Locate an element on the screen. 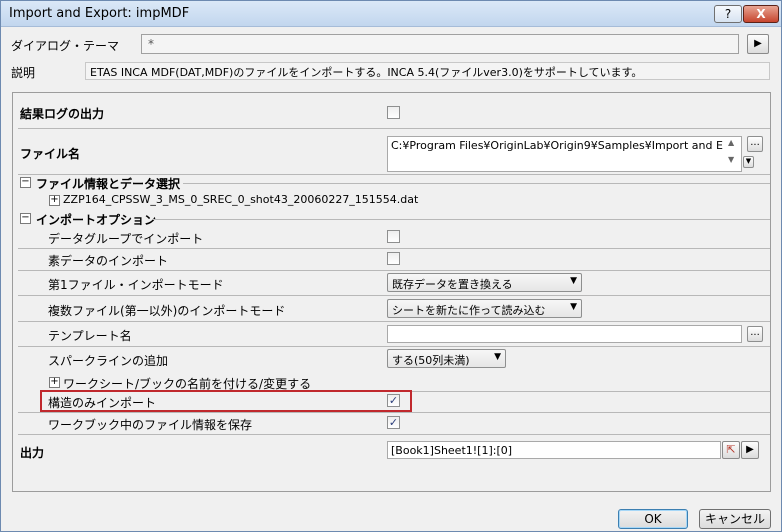 This screenshot has width=782, height=532. help-button: ? is located at coordinates (728, 14).